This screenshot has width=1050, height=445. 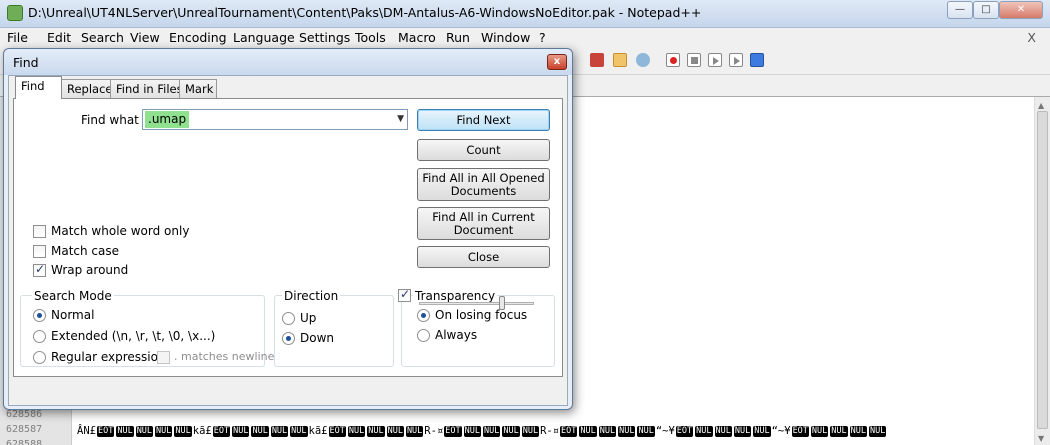 What do you see at coordinates (59, 37) in the screenshot?
I see `menu-edit: Edit` at bounding box center [59, 37].